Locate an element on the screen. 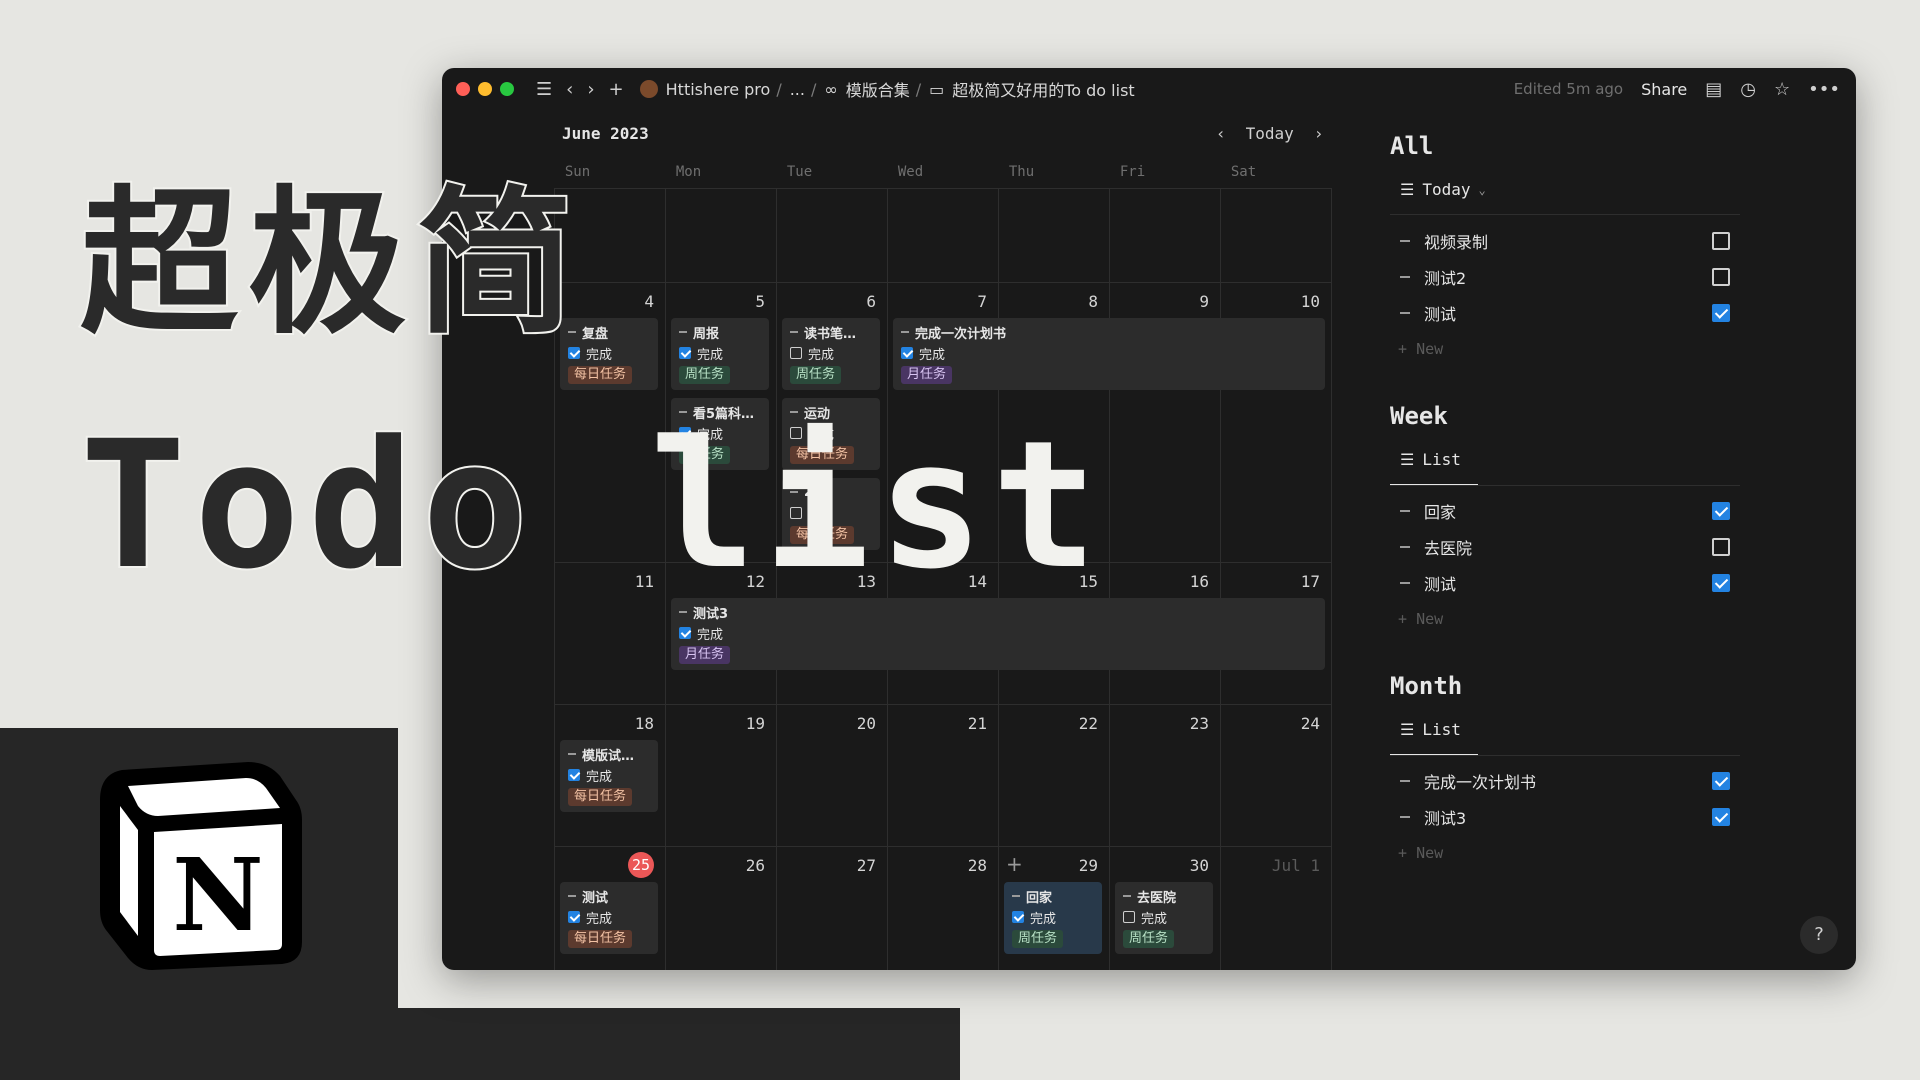 This screenshot has width=1920, height=1080. day-number: 22 is located at coordinates (1048, 723).